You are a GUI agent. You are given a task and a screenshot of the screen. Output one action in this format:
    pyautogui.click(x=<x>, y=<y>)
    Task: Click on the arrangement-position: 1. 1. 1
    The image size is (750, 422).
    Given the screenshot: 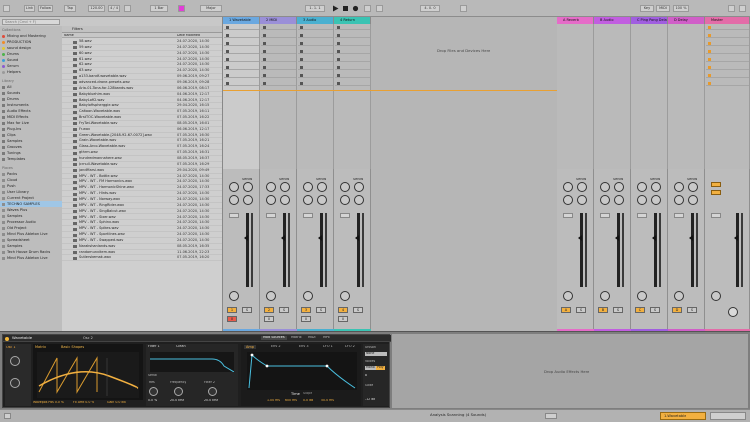 What is the action you would take?
    pyautogui.click(x=315, y=8)
    